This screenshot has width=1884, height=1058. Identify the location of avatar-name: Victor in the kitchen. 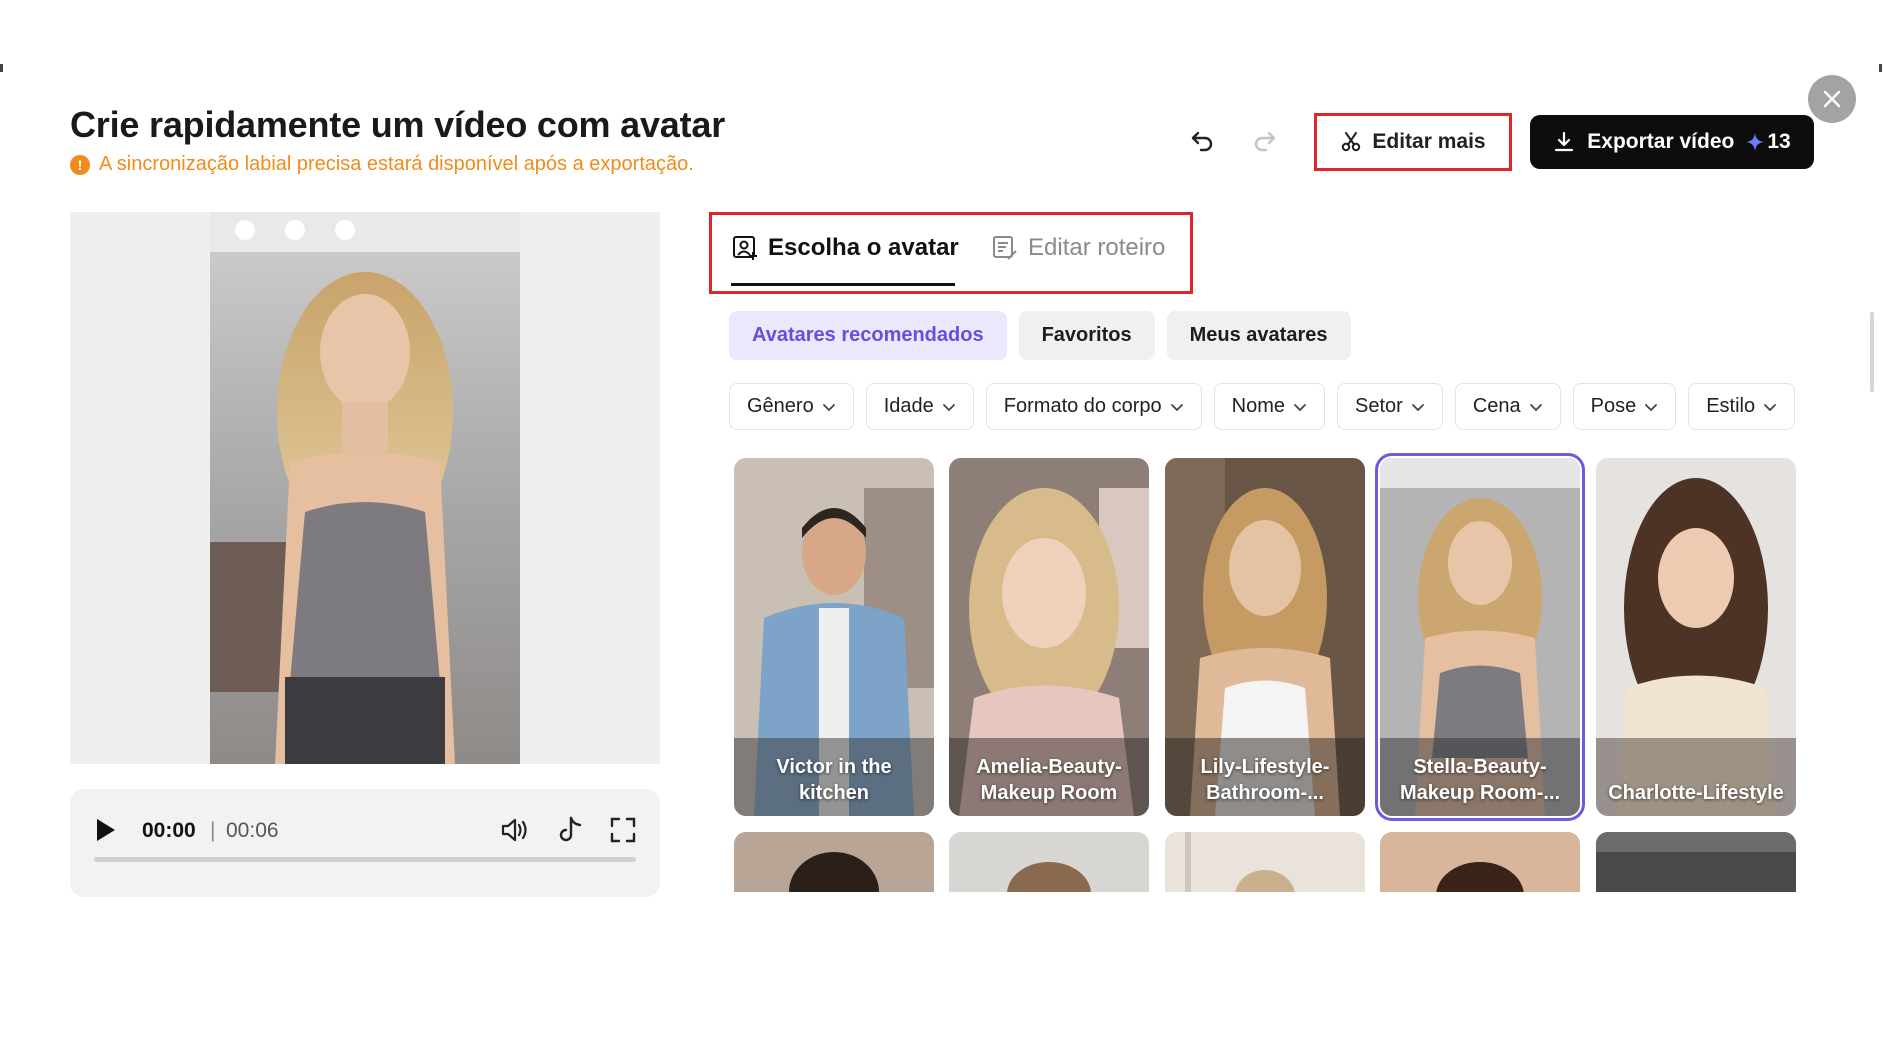
(834, 780).